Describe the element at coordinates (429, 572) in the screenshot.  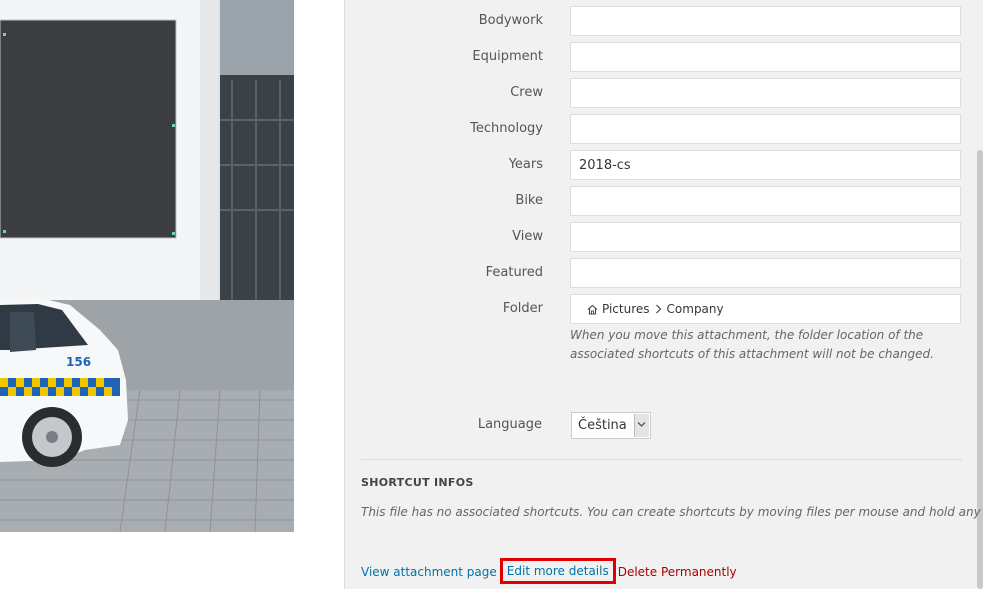
I see `view-attachment-page-link: View attachment page` at that location.